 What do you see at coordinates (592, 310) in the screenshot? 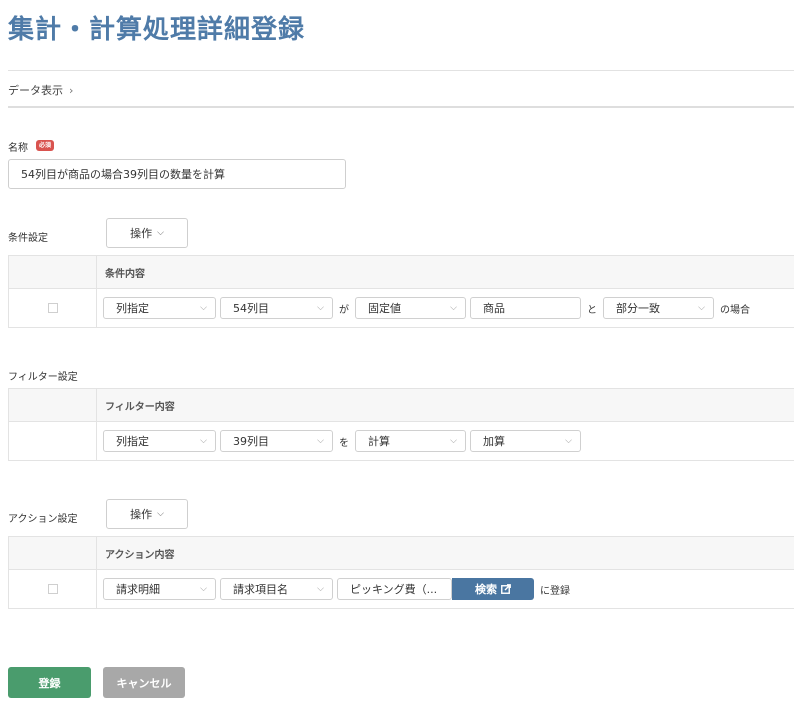
I see `conjunction-text: と` at bounding box center [592, 310].